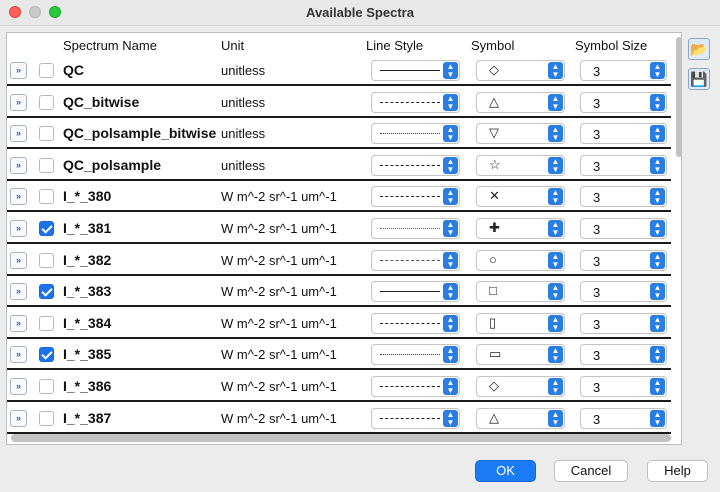  What do you see at coordinates (677, 471) in the screenshot?
I see `help-button: Help` at bounding box center [677, 471].